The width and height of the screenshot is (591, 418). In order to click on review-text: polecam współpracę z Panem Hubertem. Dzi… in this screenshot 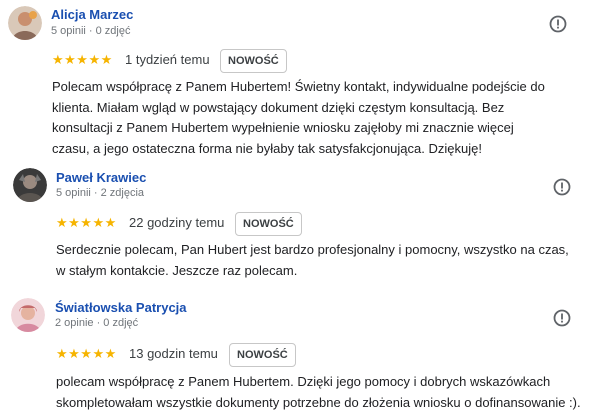, I will do `click(318, 392)`.